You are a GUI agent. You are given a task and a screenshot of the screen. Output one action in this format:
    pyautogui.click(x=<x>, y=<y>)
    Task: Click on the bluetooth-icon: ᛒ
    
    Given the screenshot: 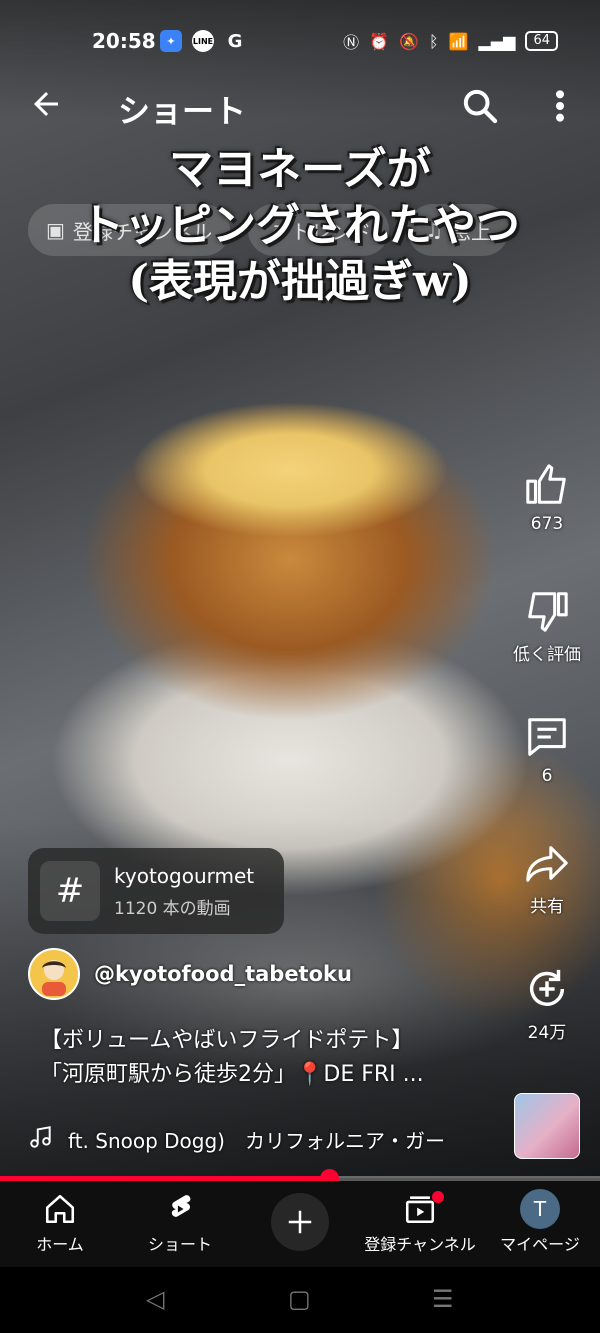 What is the action you would take?
    pyautogui.click(x=434, y=41)
    